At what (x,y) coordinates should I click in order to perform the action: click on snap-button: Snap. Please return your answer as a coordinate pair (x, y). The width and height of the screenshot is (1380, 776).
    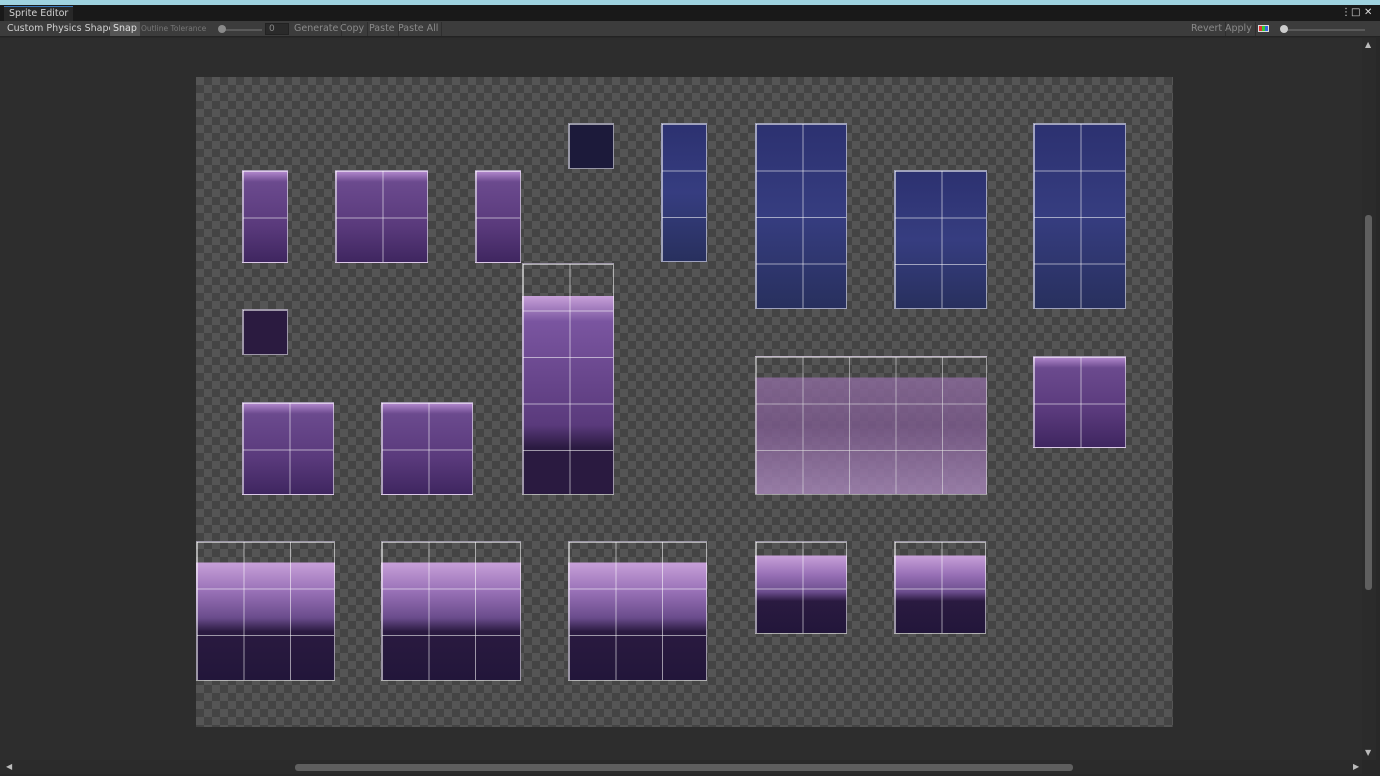
    Looking at the image, I should click on (125, 29).